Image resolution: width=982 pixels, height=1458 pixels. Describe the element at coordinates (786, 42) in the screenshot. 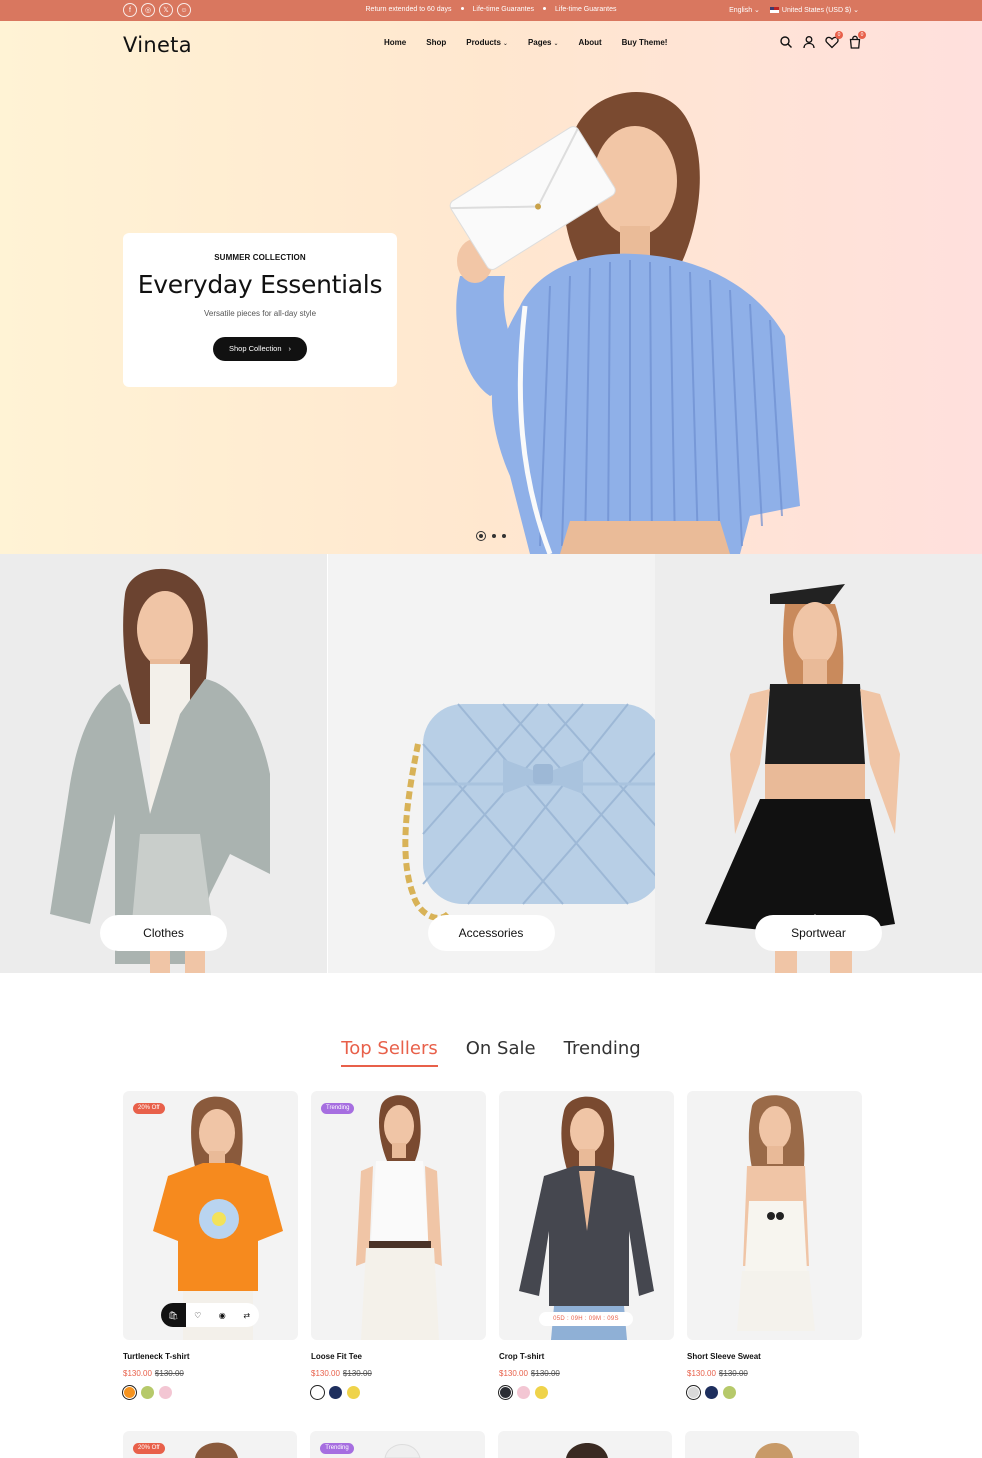

I see `search-icon` at that location.